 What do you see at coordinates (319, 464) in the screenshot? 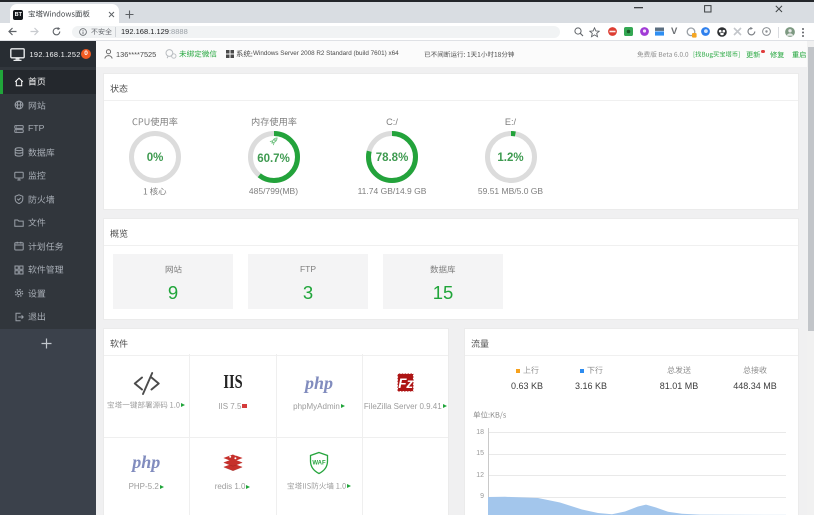
I see `svg-text: WAF` at bounding box center [319, 464].